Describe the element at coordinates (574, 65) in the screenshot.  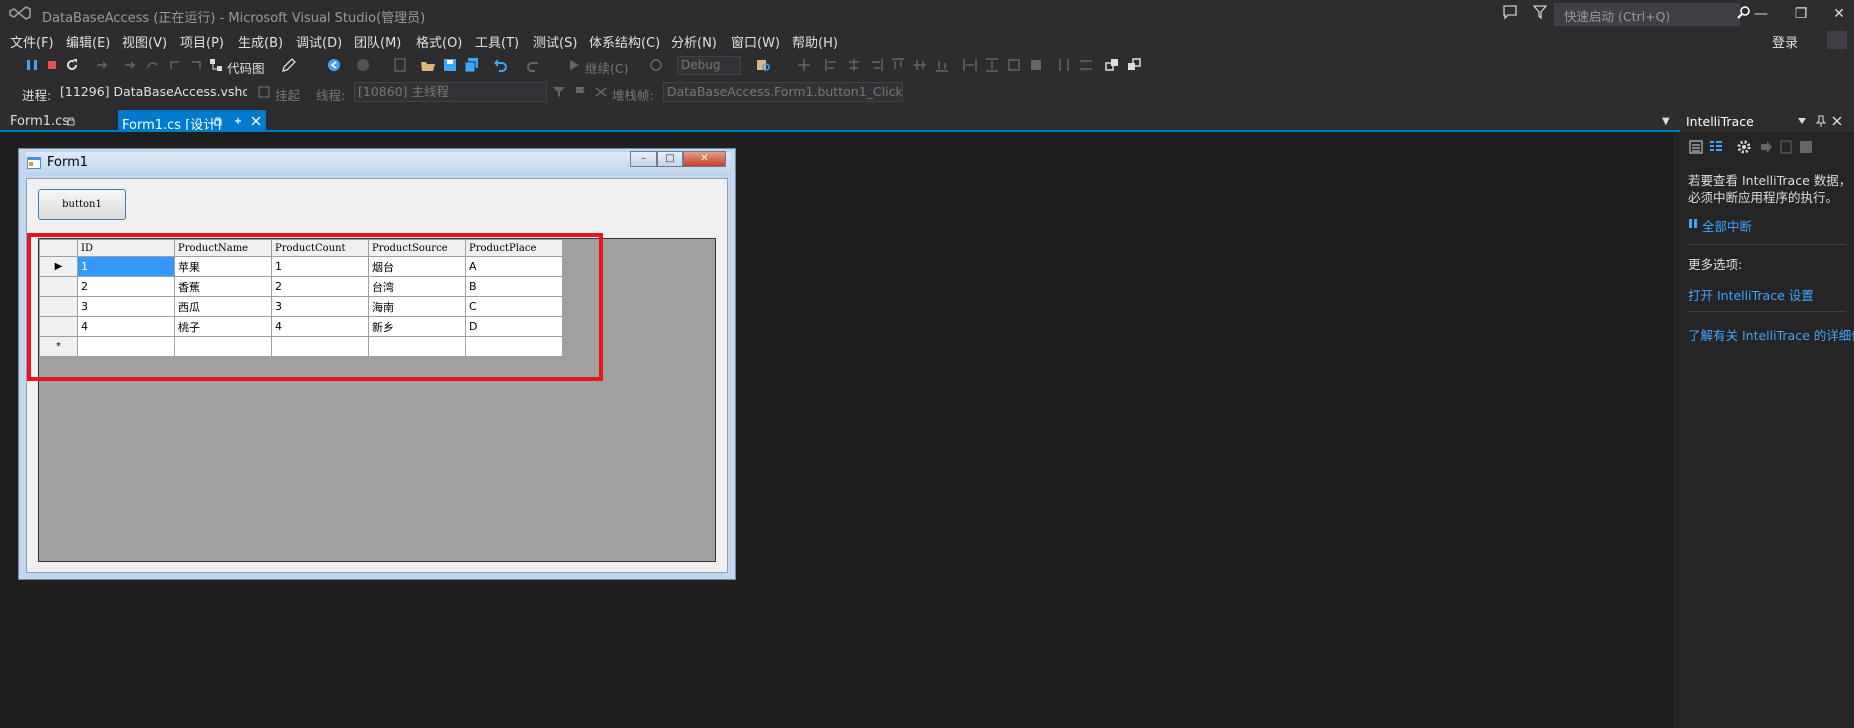
I see `continue-icon` at that location.